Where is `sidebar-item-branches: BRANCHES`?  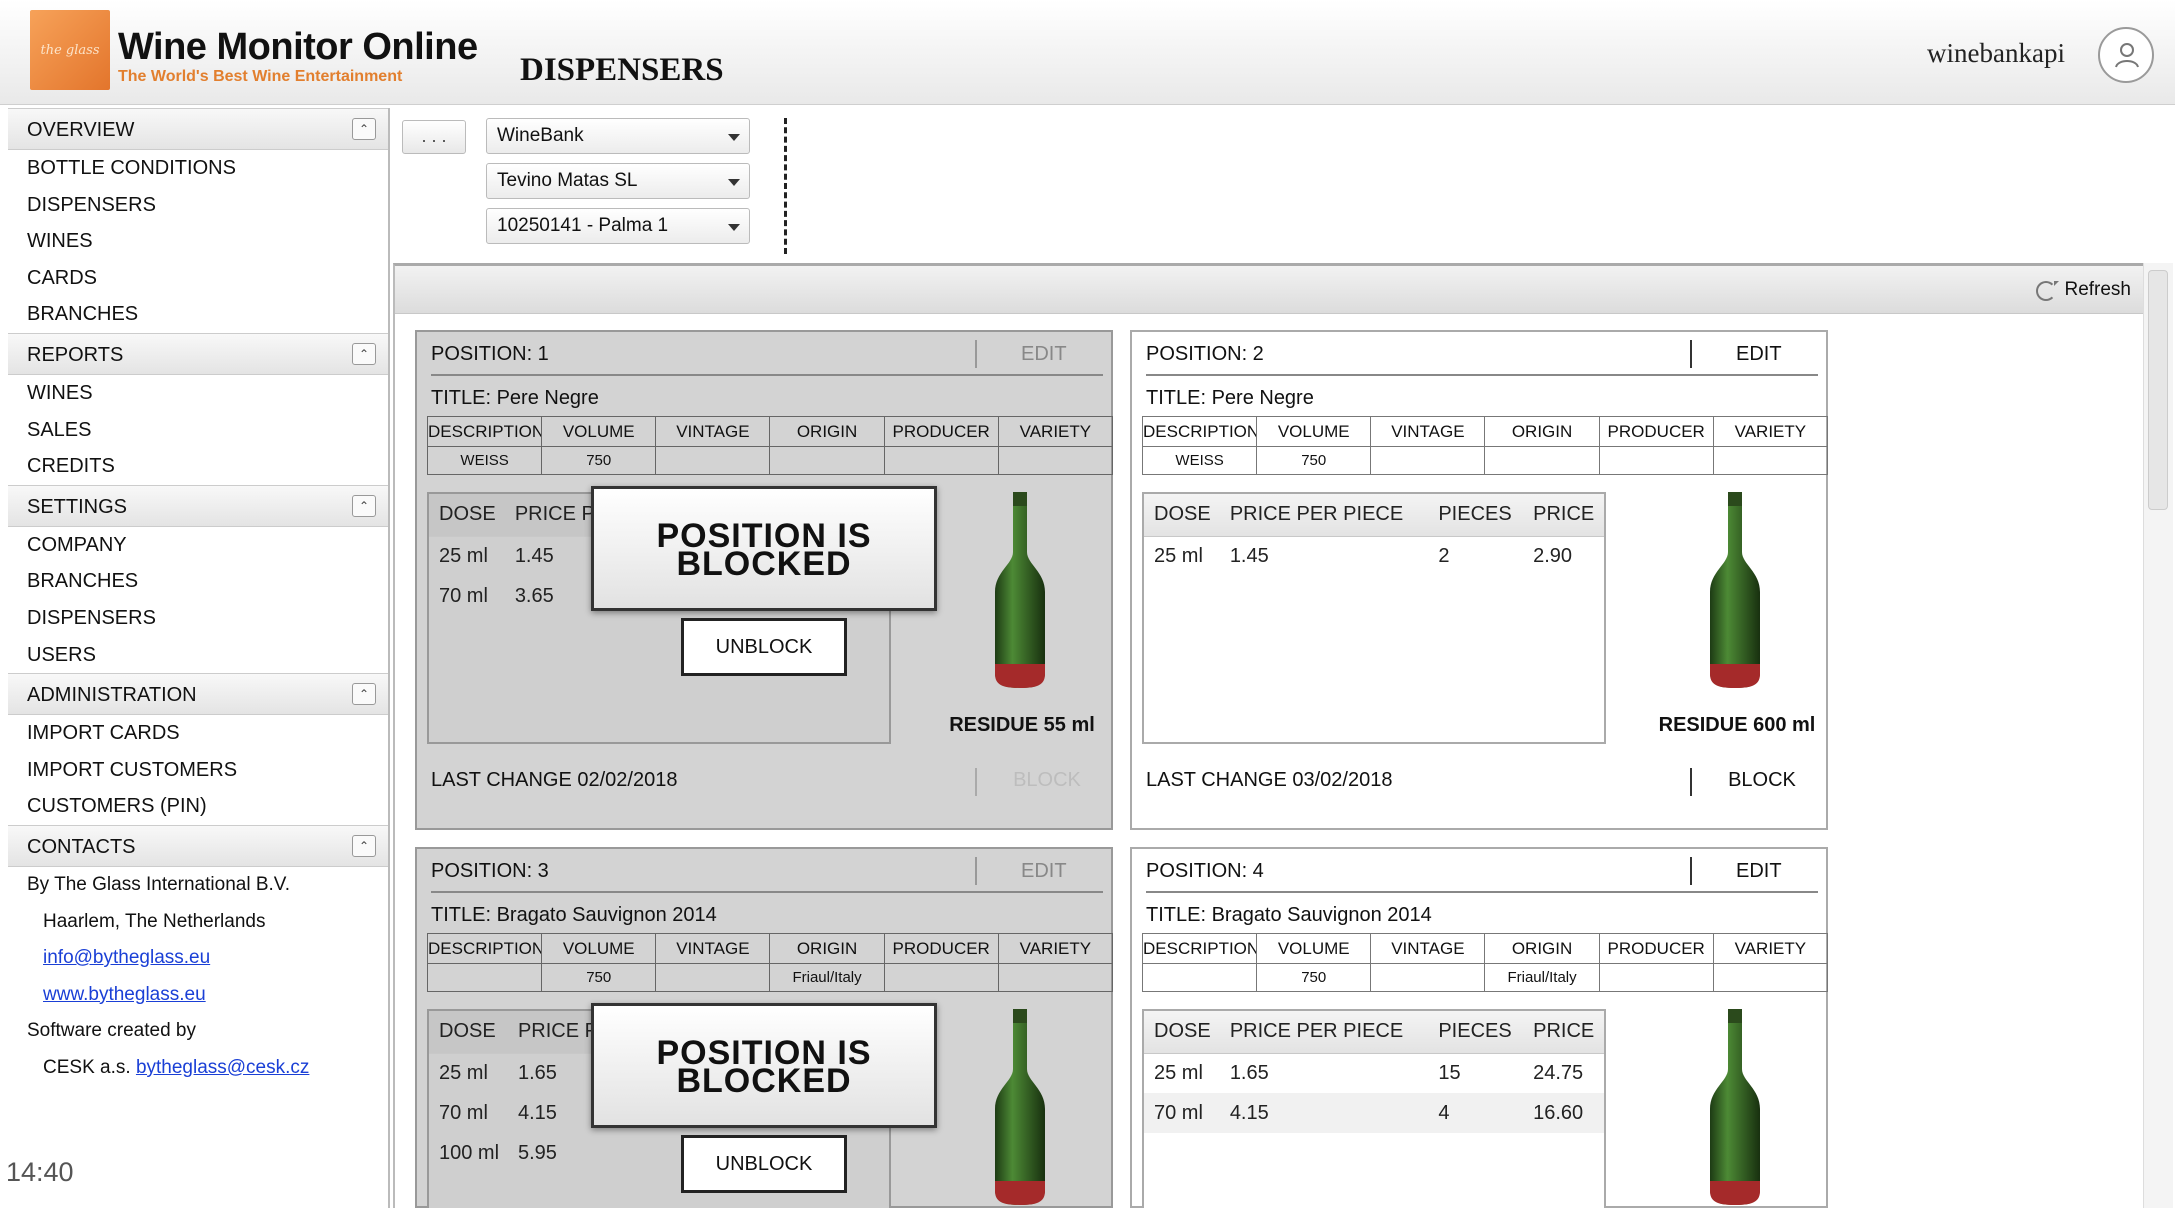 sidebar-item-branches: BRANCHES is located at coordinates (198, 314).